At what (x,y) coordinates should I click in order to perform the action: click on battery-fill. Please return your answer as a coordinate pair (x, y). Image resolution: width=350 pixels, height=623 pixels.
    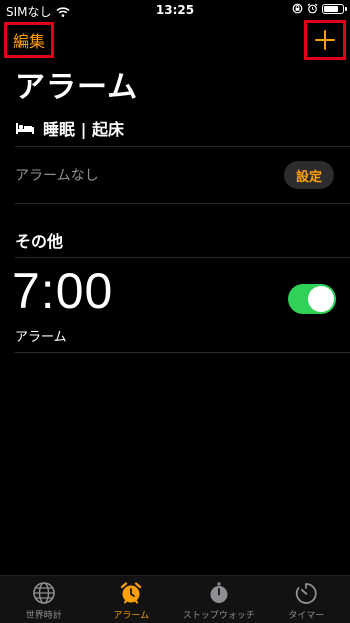
    Looking at the image, I should click on (331, 8).